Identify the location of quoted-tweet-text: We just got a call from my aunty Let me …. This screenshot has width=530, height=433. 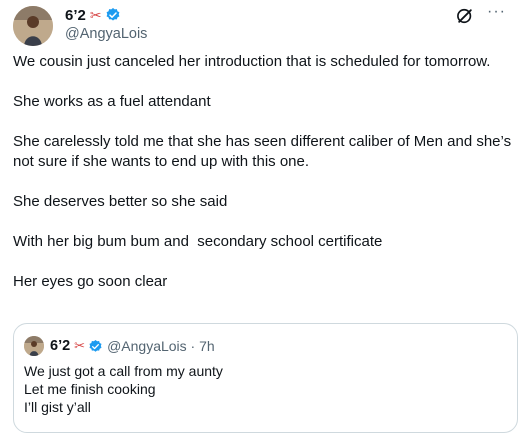
(123, 389).